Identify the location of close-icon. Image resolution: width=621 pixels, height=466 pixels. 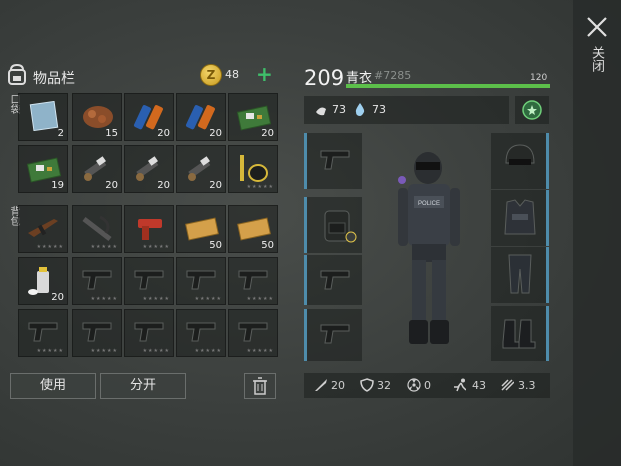
(597, 27).